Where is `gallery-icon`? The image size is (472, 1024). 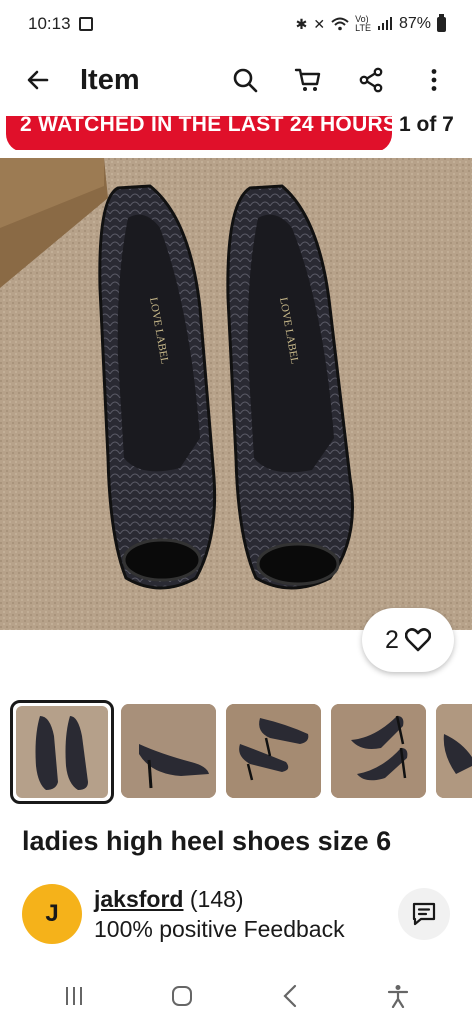
gallery-icon is located at coordinates (85, 24).